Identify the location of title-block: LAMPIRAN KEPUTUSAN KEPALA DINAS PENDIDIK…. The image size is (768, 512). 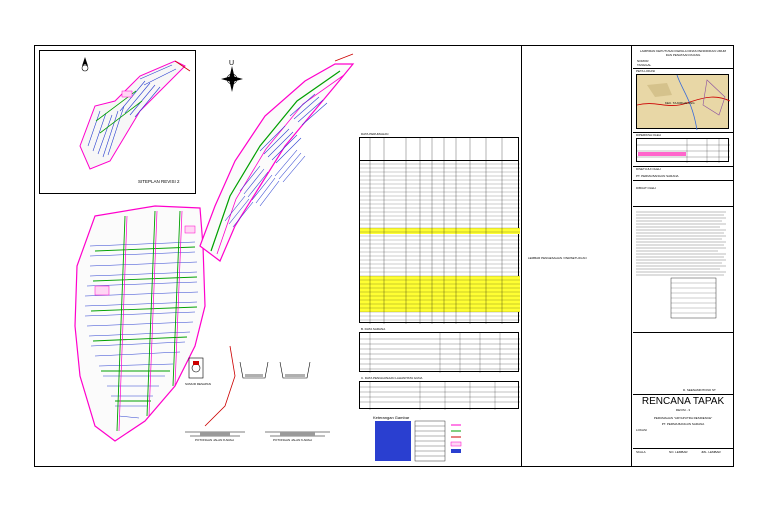
(683, 256).